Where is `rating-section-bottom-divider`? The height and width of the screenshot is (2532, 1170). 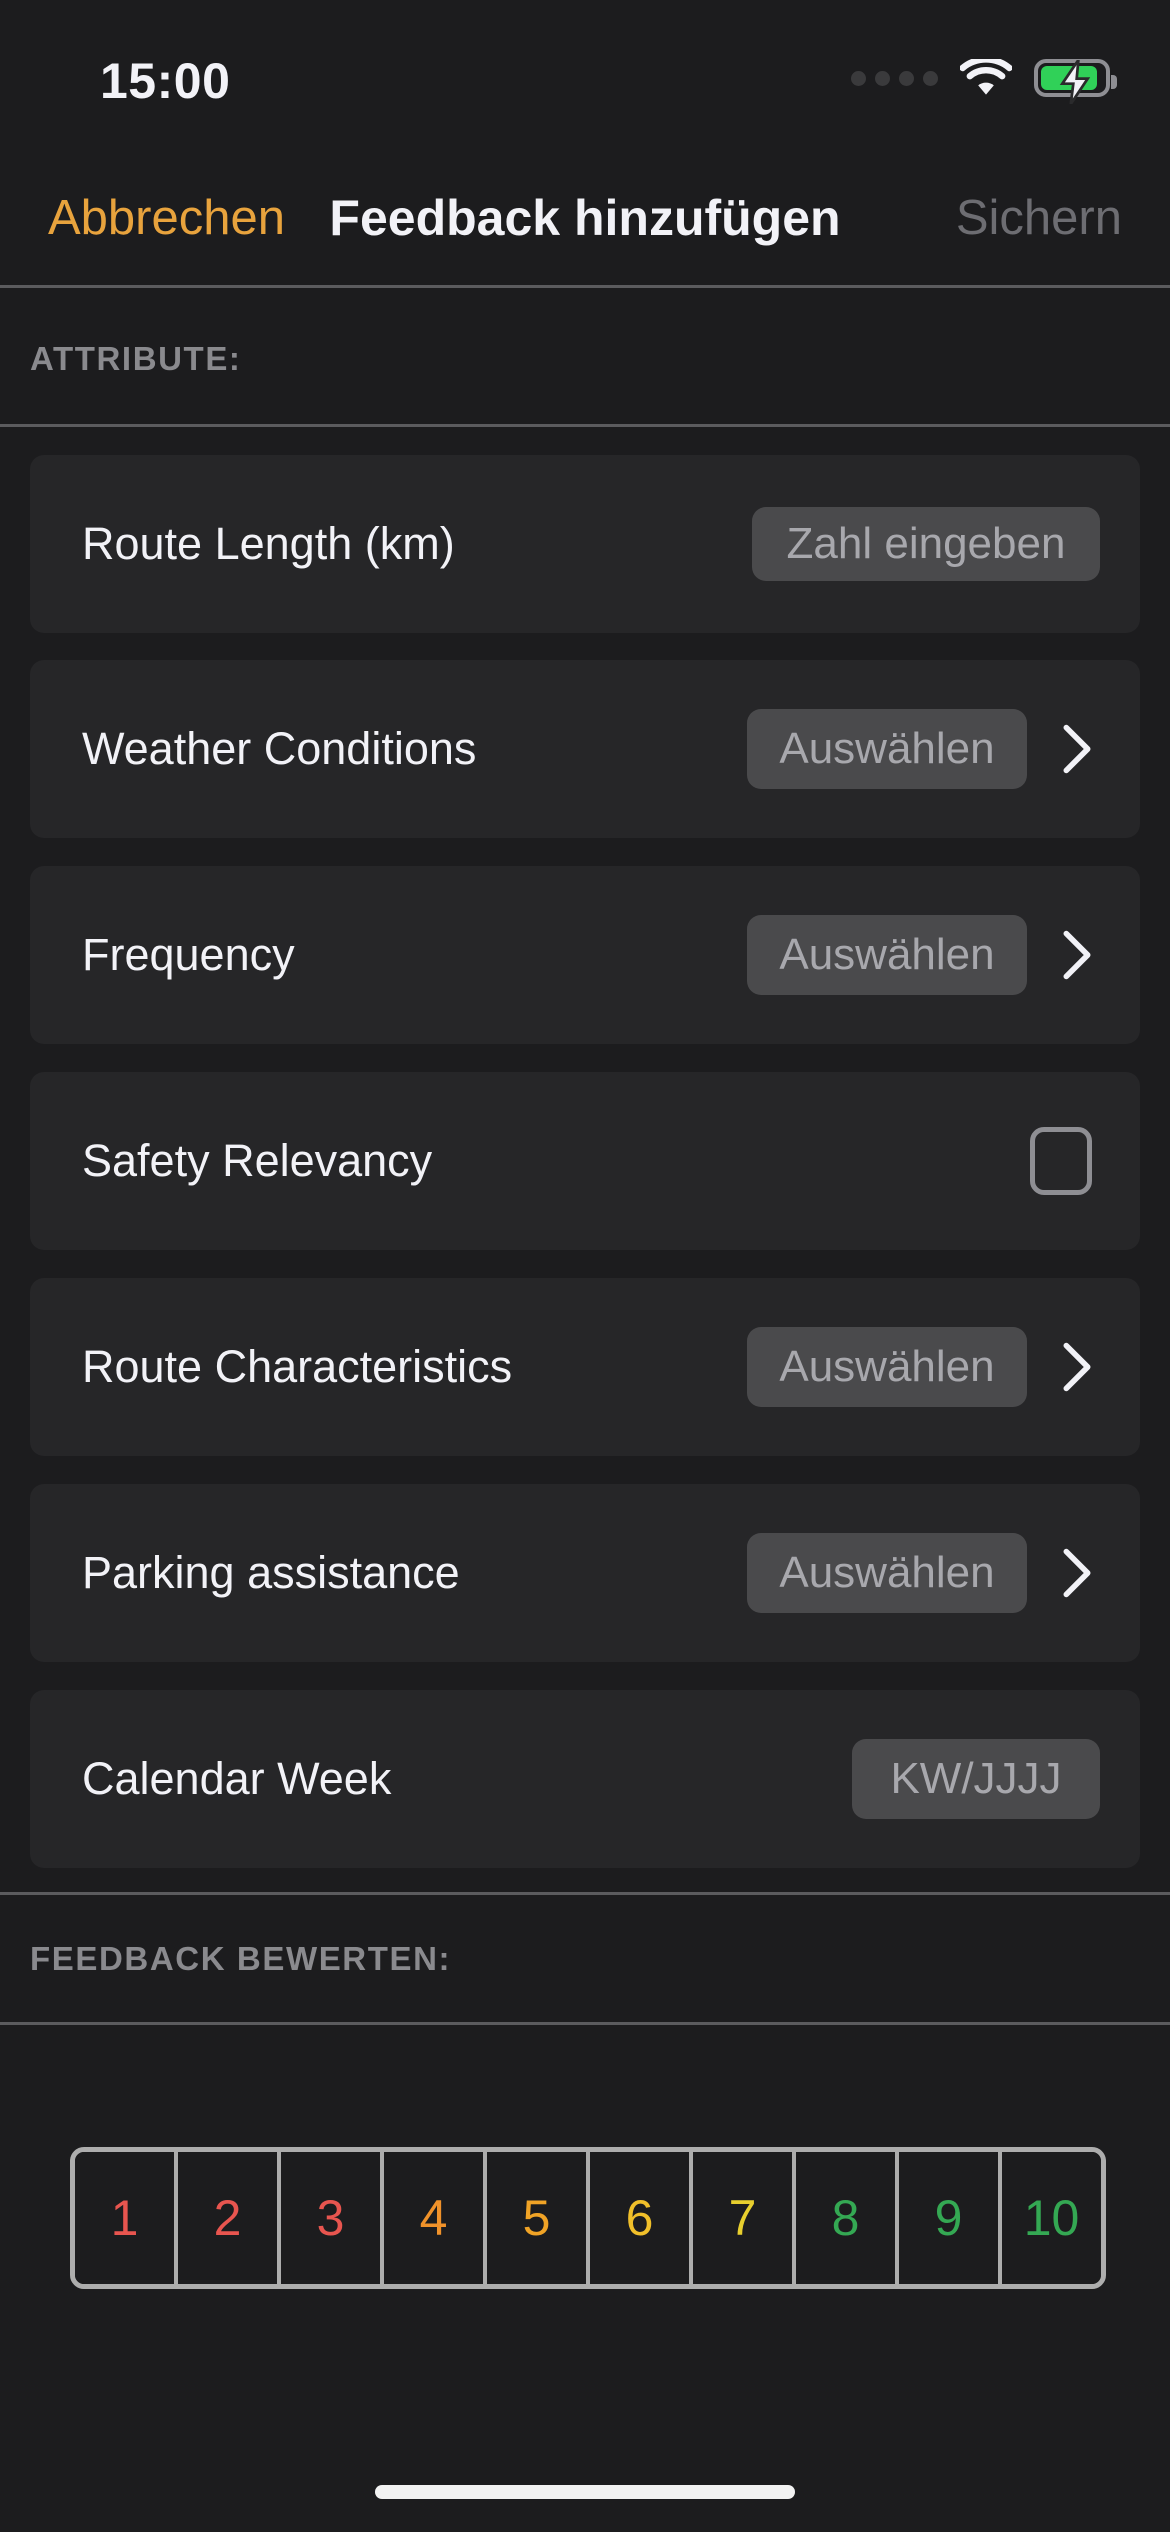 rating-section-bottom-divider is located at coordinates (585, 2023).